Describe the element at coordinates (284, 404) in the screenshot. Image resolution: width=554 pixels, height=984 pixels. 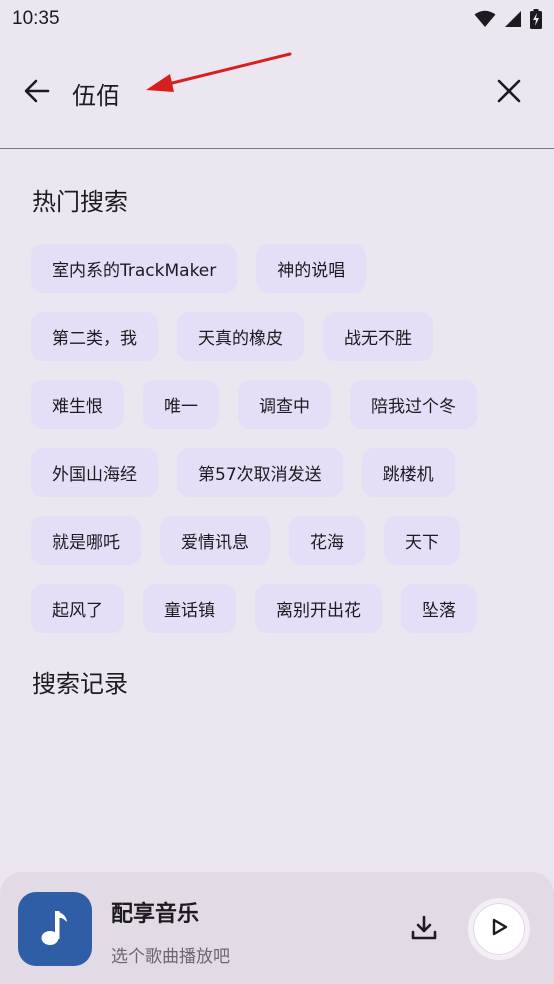
I see `hot-search-chip: 调查中` at that location.